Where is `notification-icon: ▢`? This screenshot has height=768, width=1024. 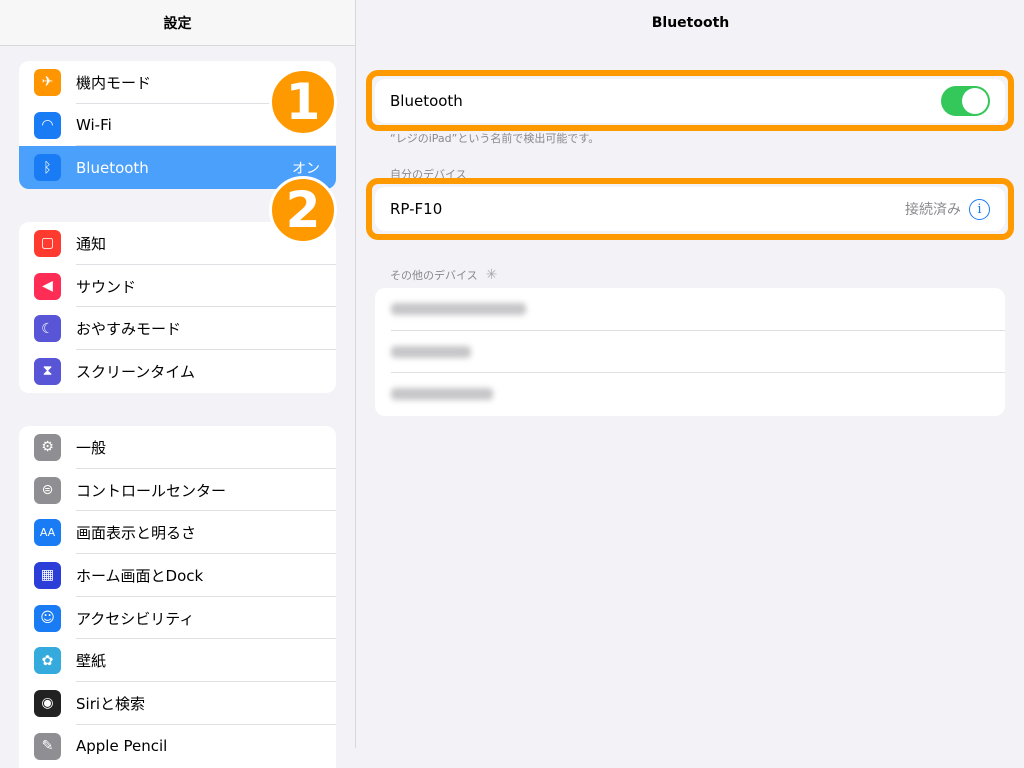 notification-icon: ▢ is located at coordinates (47, 243).